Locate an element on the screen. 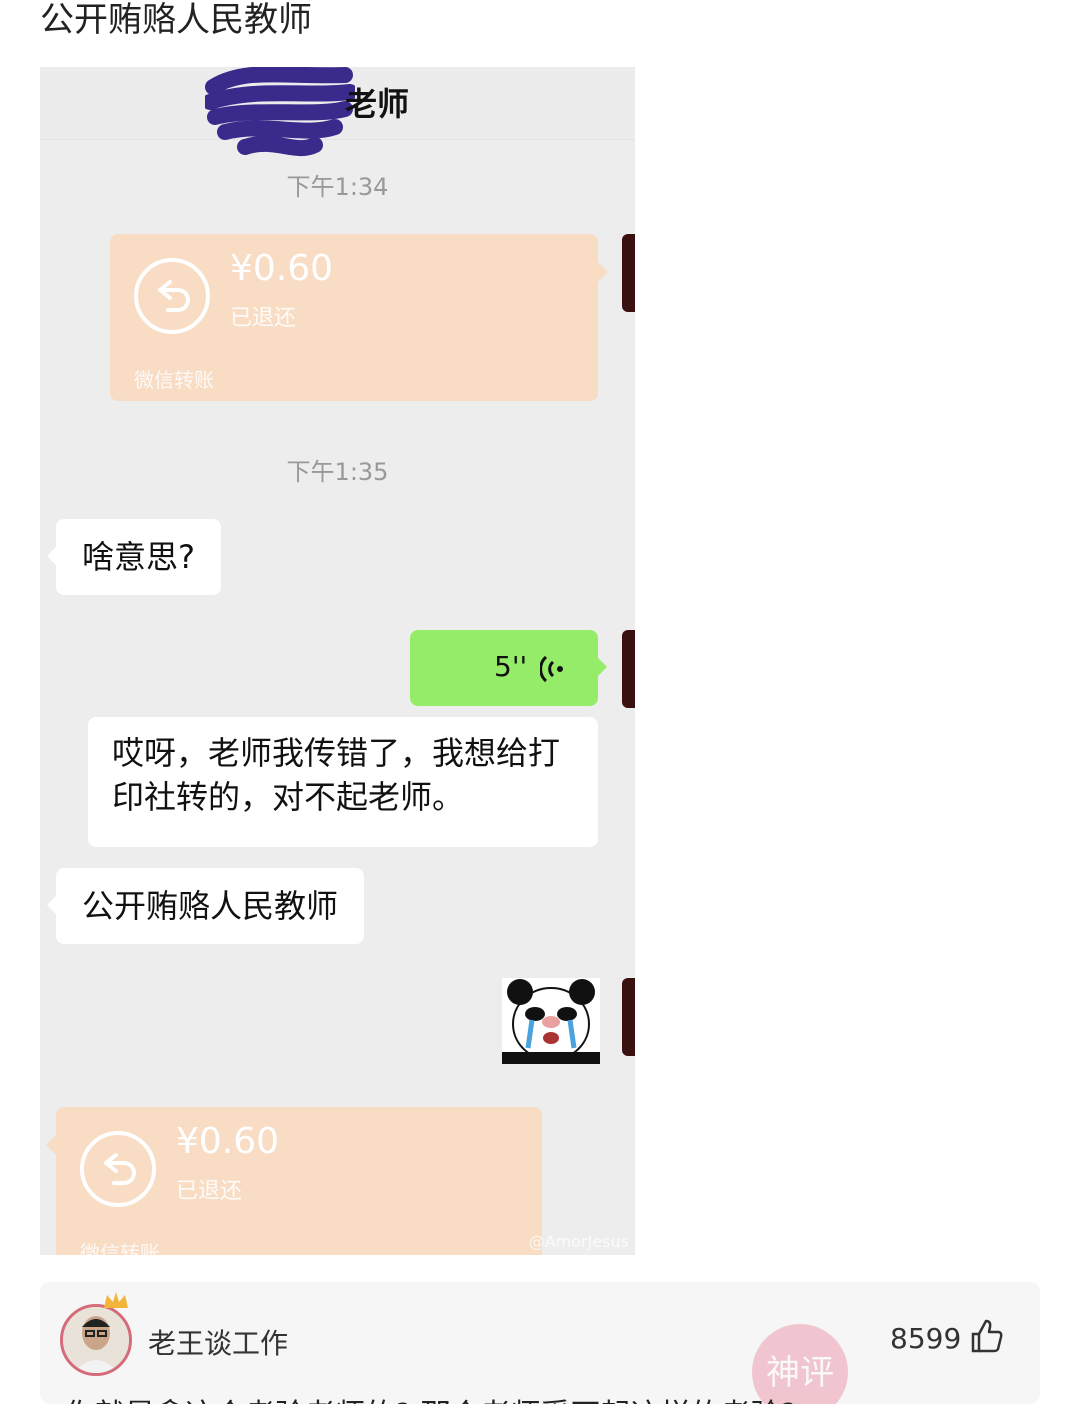  chat-header: 老师 is located at coordinates (337, 112).